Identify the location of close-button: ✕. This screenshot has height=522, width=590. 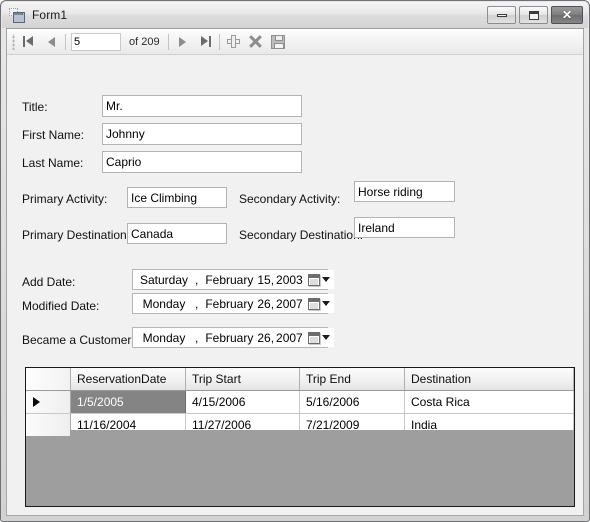
(567, 15).